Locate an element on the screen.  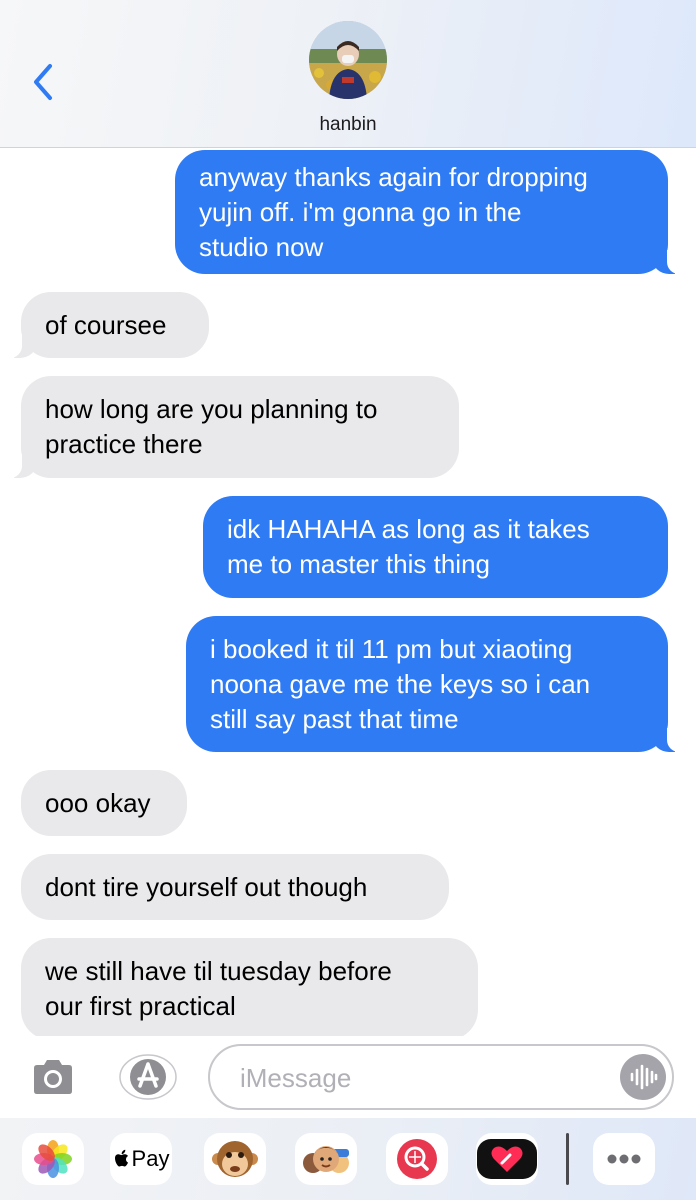
apple-pay-icon: Pay is located at coordinates (141, 1159).